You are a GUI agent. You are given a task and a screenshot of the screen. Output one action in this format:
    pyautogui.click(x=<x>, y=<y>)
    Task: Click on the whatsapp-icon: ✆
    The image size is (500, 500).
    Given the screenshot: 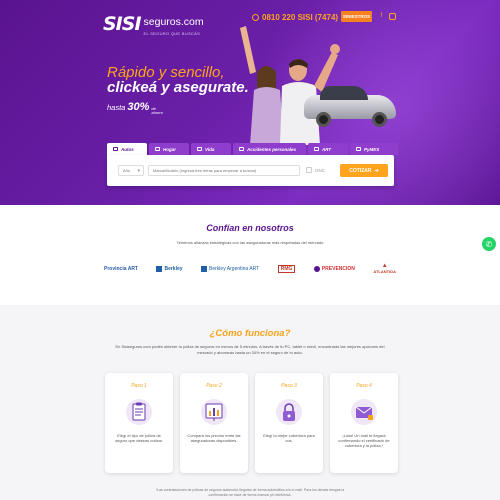 What is the action you would take?
    pyautogui.click(x=489, y=244)
    